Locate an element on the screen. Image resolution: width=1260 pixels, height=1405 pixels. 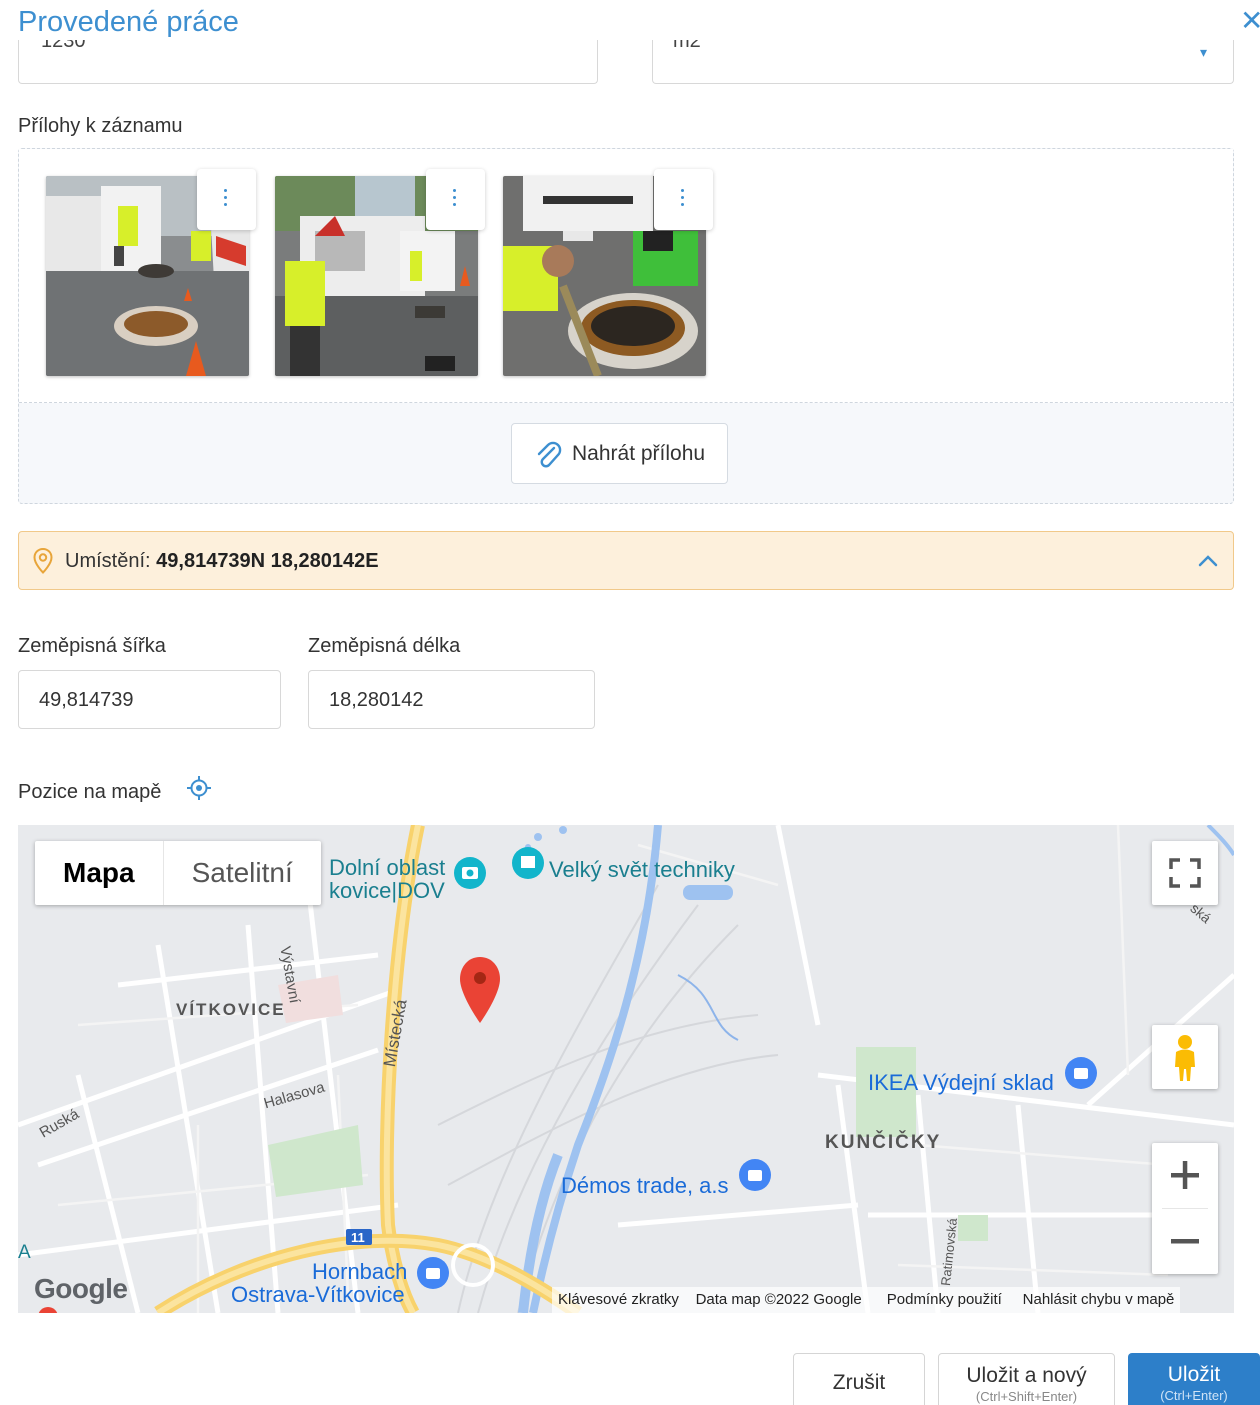
longitude-input: 18,280142 is located at coordinates (451, 699).